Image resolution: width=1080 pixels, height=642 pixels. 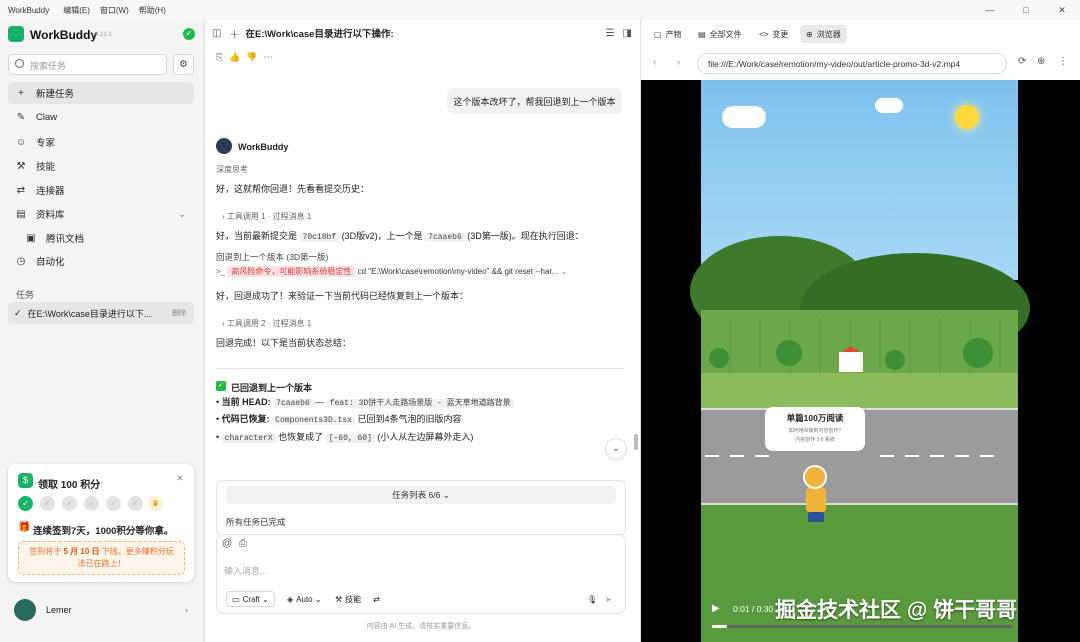 What do you see at coordinates (101, 190) in the screenshot?
I see `sidebar-item-connectors: ⇄ 连接器` at bounding box center [101, 190].